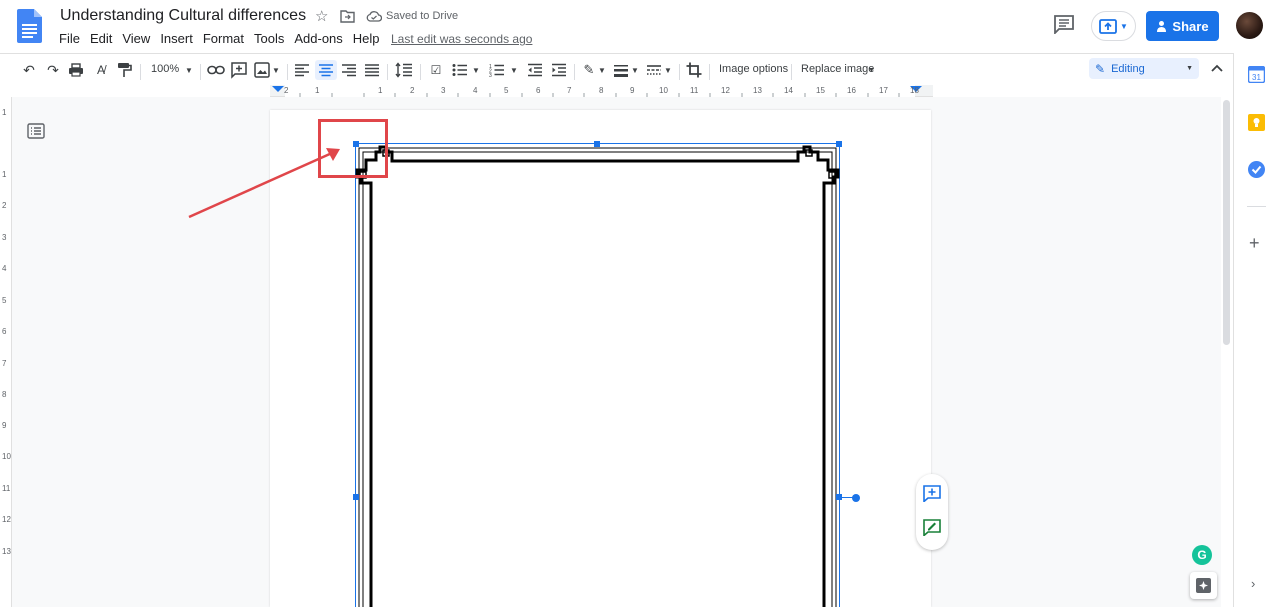 The height and width of the screenshot is (607, 1279). I want to click on numbered-list-icon: 1 2 3, so click(497, 70).